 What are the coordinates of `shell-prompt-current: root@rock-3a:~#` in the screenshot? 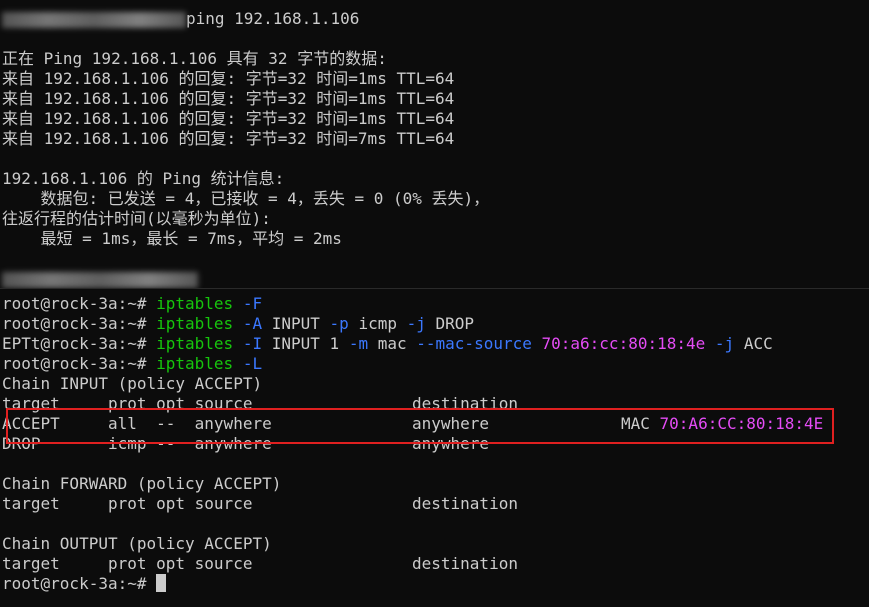 It's located at (84, 584).